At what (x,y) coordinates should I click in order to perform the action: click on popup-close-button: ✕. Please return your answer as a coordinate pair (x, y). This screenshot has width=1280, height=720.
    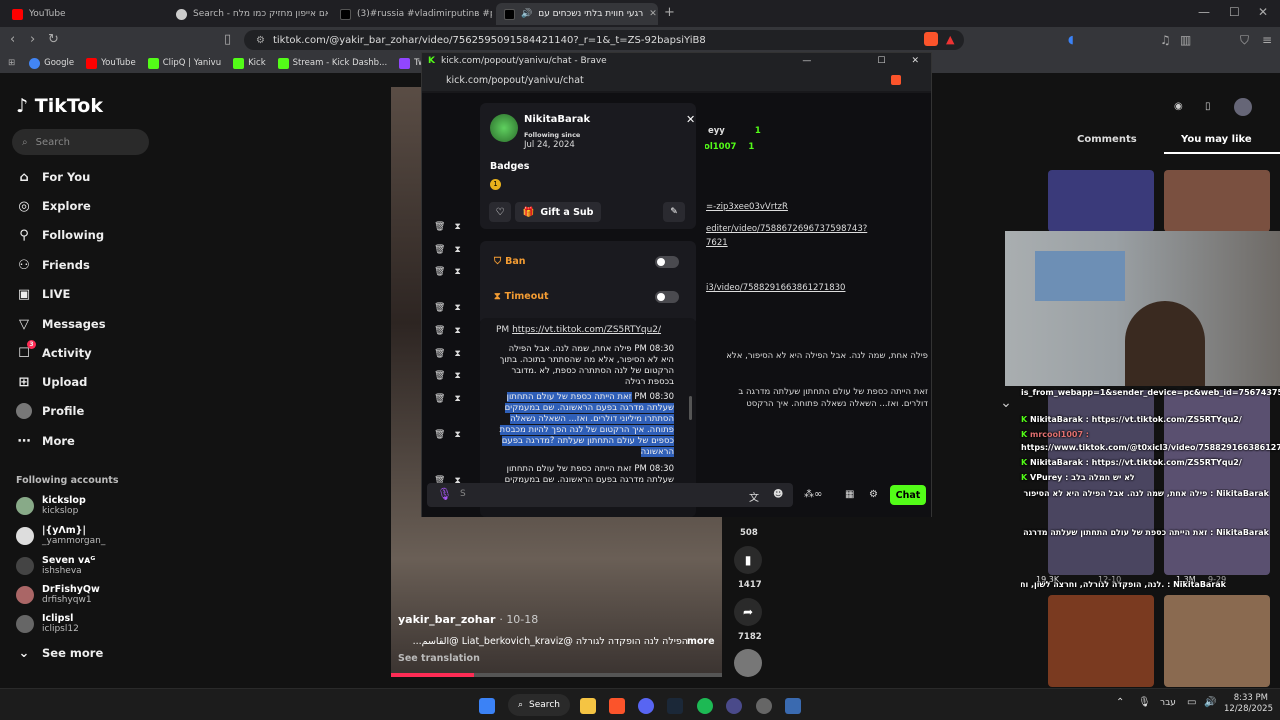
    Looking at the image, I should click on (915, 61).